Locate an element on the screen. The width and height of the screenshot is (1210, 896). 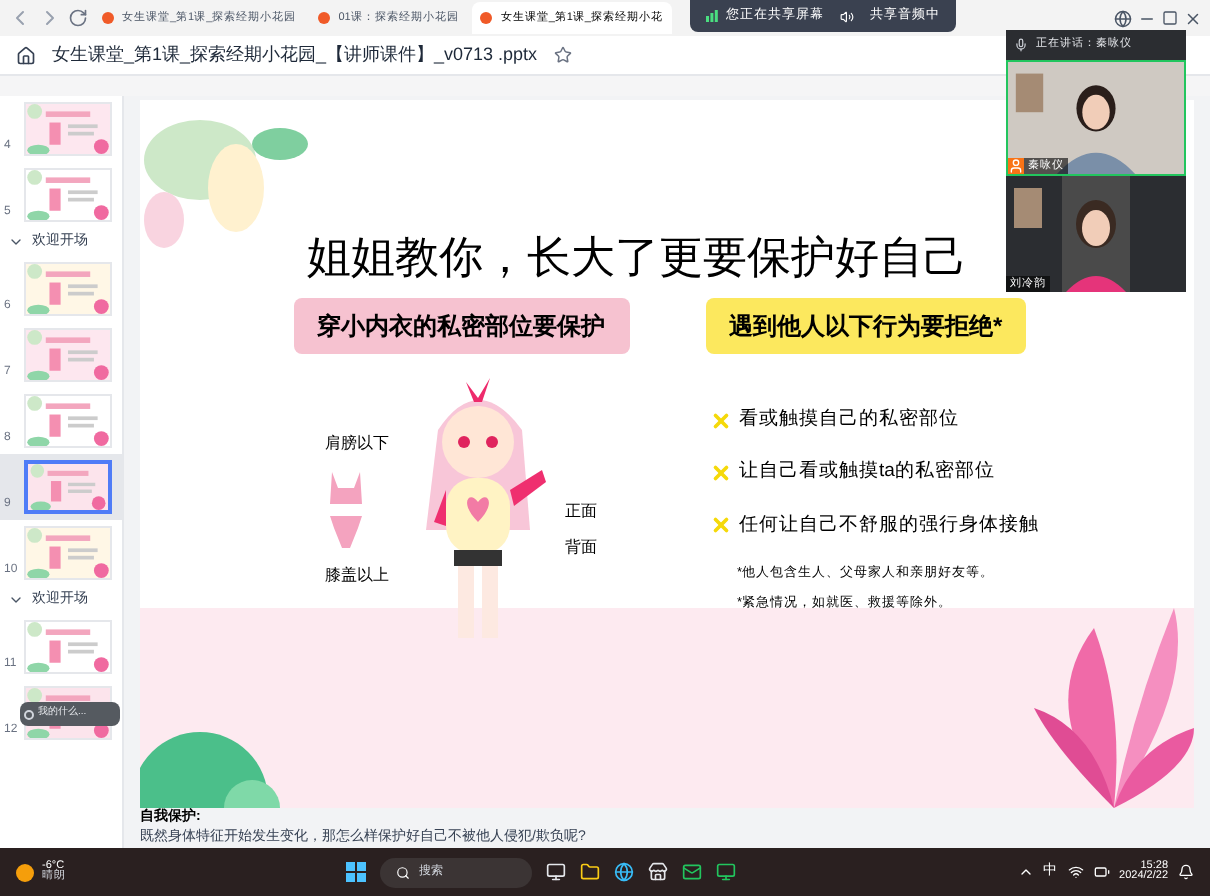
side-label: 背面 is located at coordinates (581, 548).